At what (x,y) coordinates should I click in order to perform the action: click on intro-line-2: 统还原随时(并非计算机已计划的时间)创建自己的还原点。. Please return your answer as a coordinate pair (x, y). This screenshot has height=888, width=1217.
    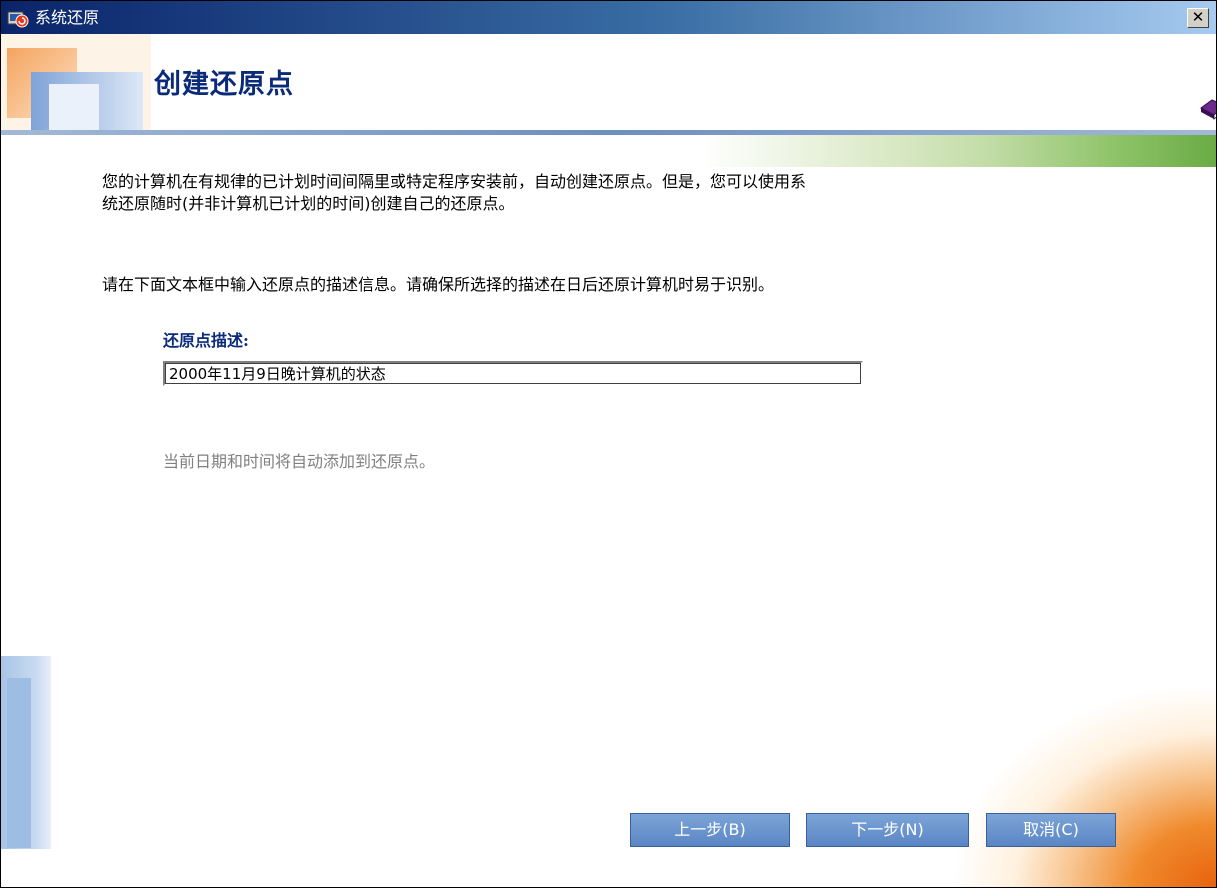
    Looking at the image, I should click on (308, 203).